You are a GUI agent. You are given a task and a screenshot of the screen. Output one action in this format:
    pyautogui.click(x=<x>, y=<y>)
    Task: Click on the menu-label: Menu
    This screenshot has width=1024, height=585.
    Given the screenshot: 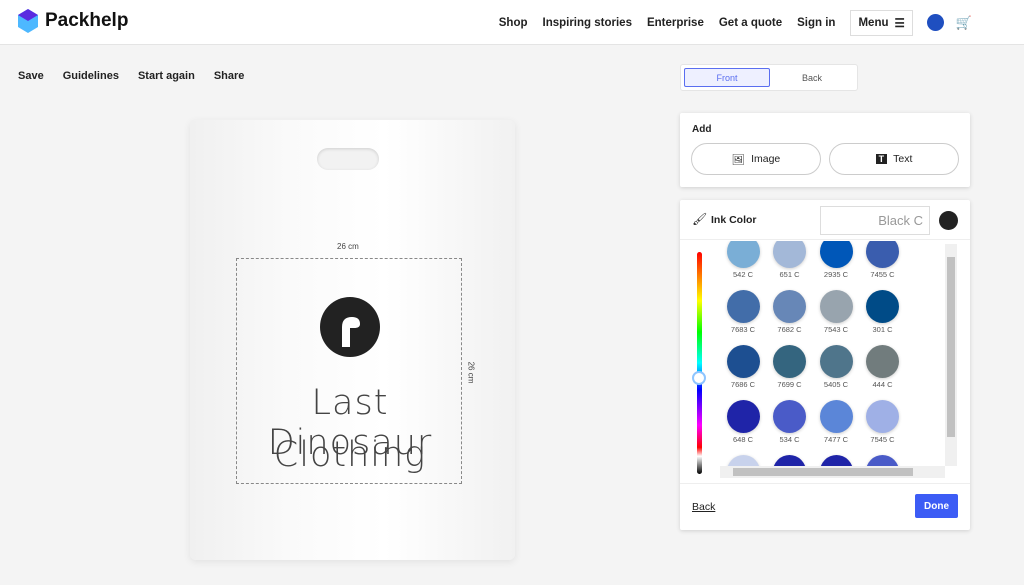 What is the action you would take?
    pyautogui.click(x=873, y=22)
    